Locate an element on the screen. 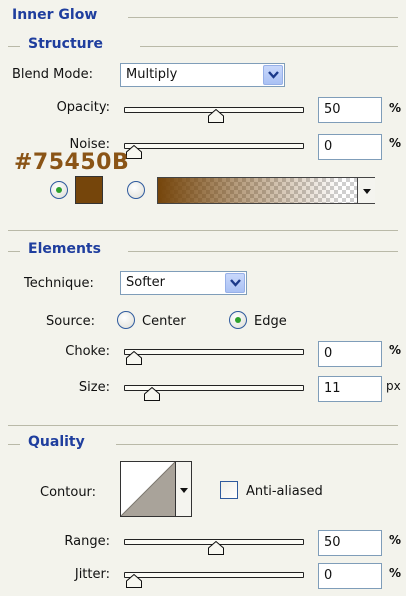 The width and height of the screenshot is (406, 596). opacity-unit: % is located at coordinates (395, 108).